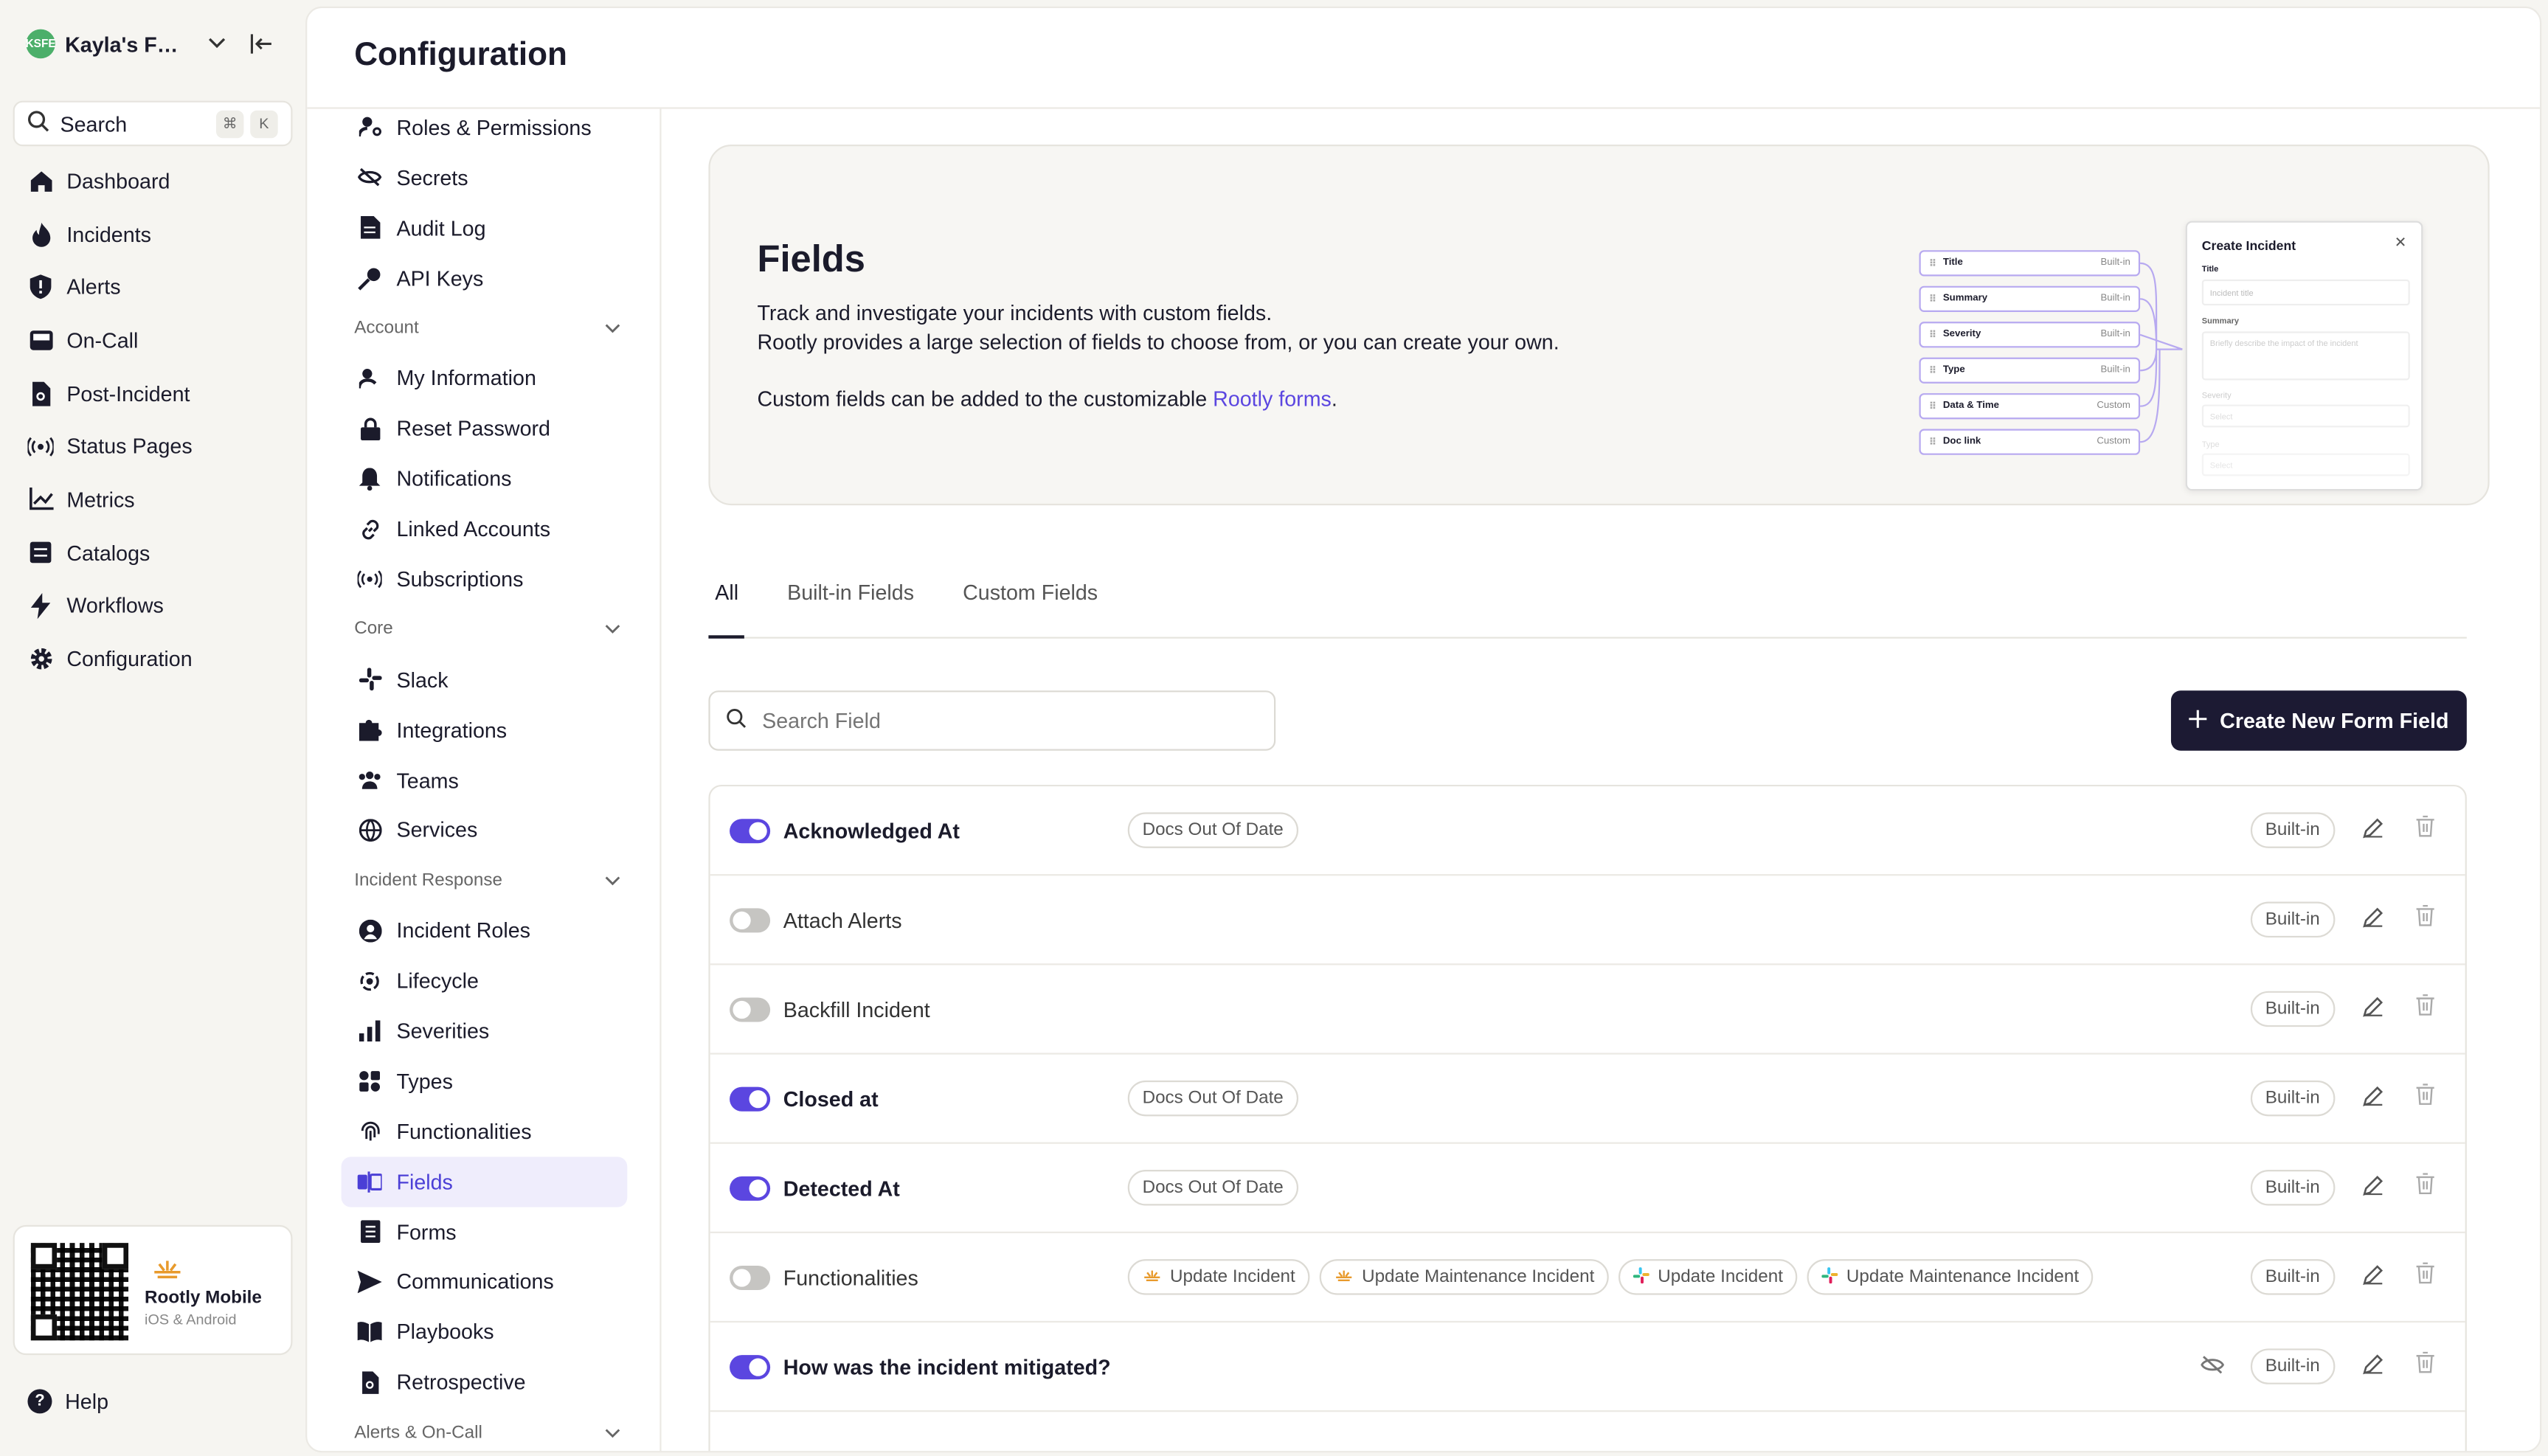  I want to click on nav-item-post-incident: Post-Incident, so click(153, 393).